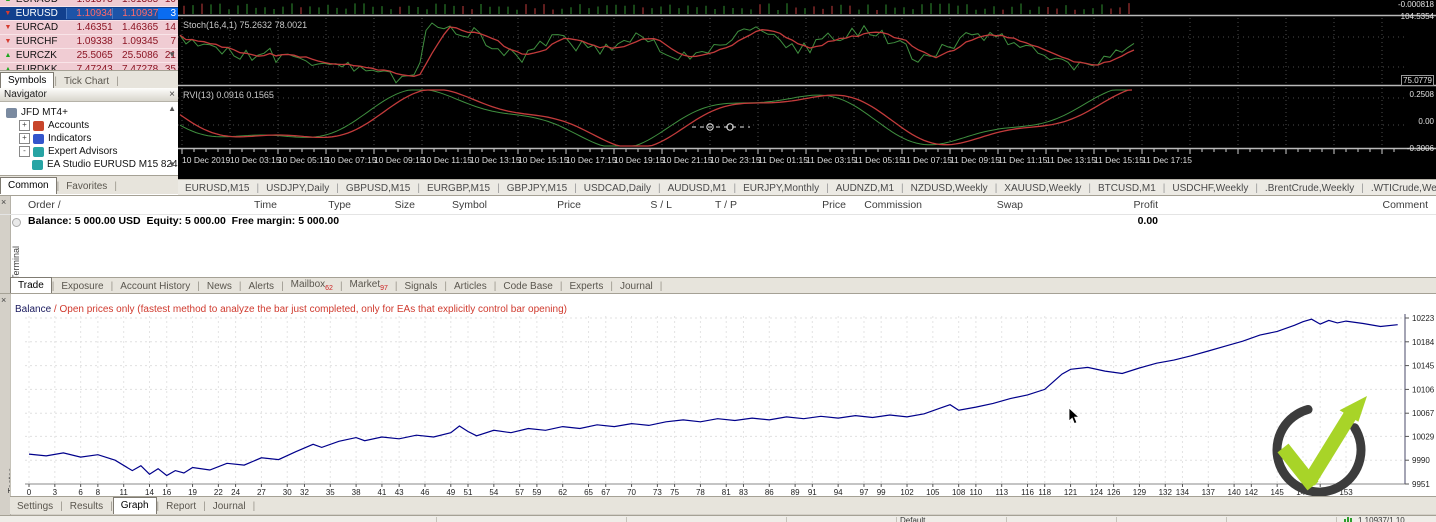 This screenshot has width=1436, height=522. Describe the element at coordinates (636, 286) in the screenshot. I see `terminal-tab-journal: Journal` at that location.